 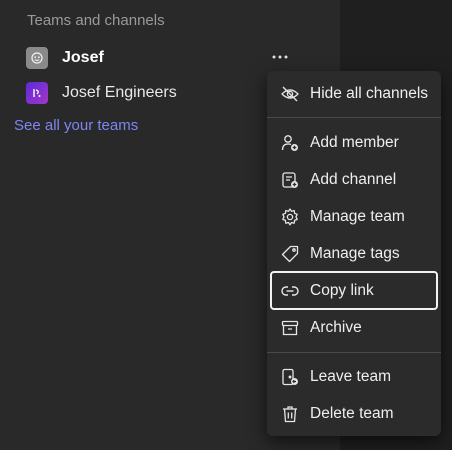 What do you see at coordinates (76, 125) in the screenshot?
I see `see-all-teams-link: See all your teams` at bounding box center [76, 125].